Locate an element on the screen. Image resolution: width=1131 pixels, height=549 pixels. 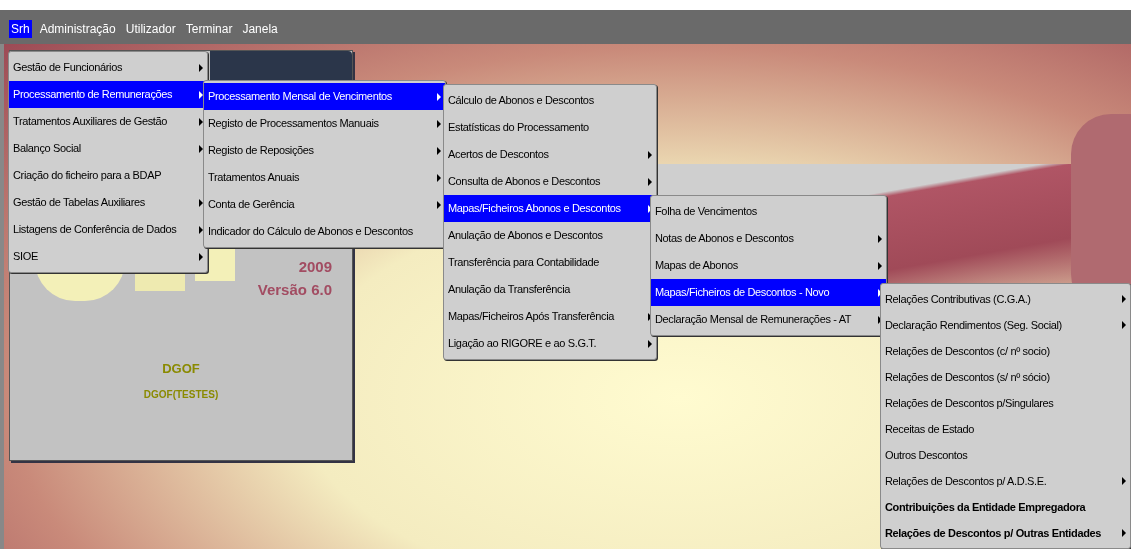
menu-item: Mapas/Ficheiros de Descontos - Novo is located at coordinates (768, 292).